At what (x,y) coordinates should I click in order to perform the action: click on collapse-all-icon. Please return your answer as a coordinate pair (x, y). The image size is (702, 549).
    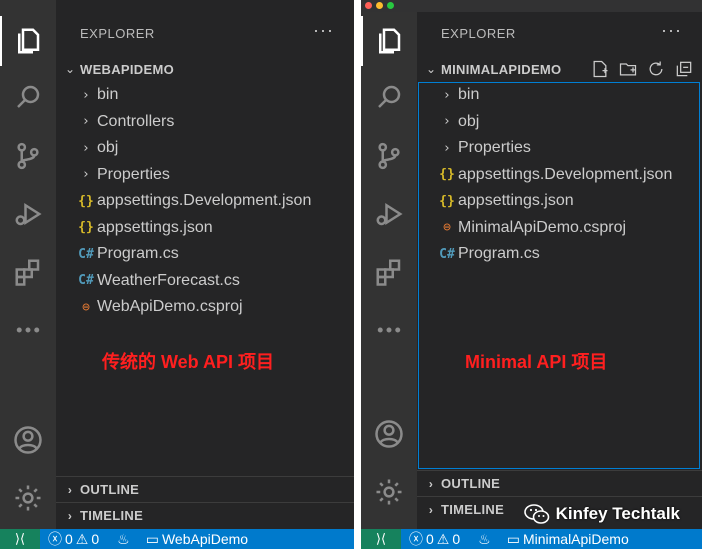
    Looking at the image, I should click on (684, 69).